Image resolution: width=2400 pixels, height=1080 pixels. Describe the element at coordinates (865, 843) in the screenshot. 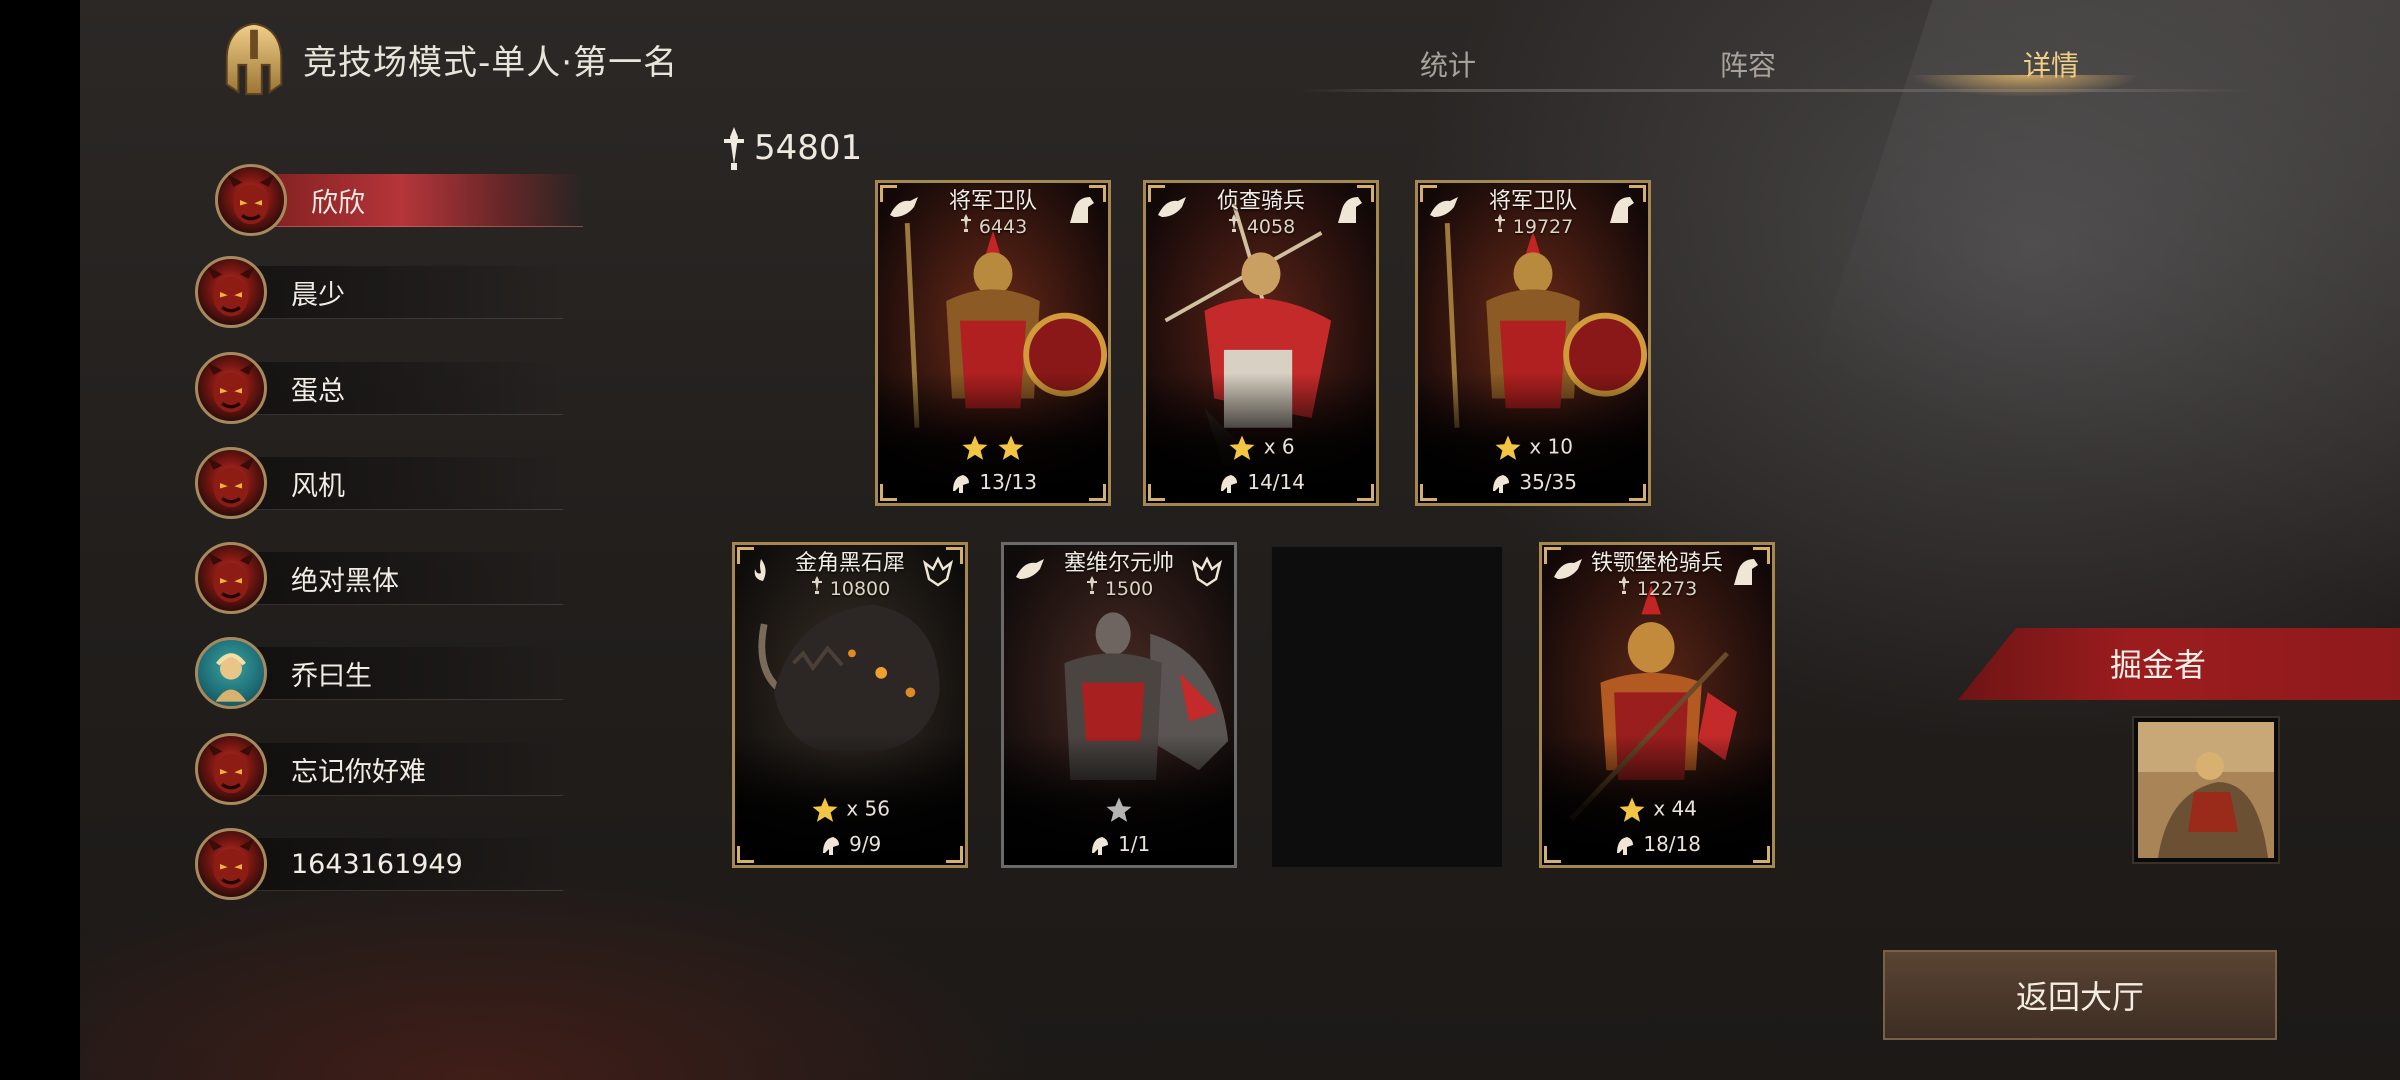

I see `unit-troops-value: 9/9` at that location.